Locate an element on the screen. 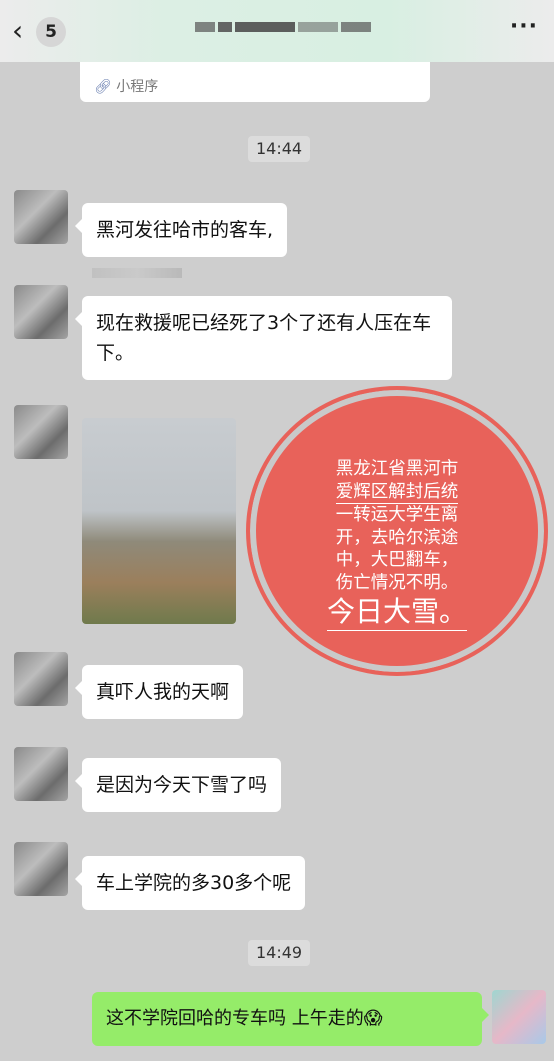 The height and width of the screenshot is (1061, 554). back-chevron-icon: ‹ is located at coordinates (17, 30).